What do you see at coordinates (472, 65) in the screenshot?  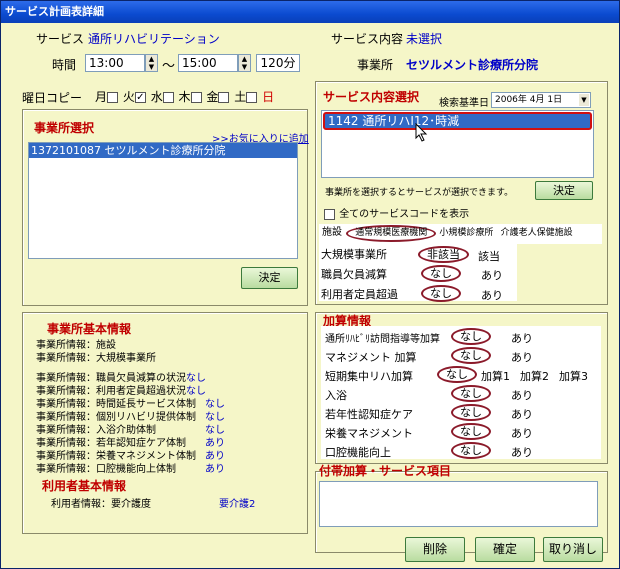 I see `office-value: セツルメント診療所分院` at bounding box center [472, 65].